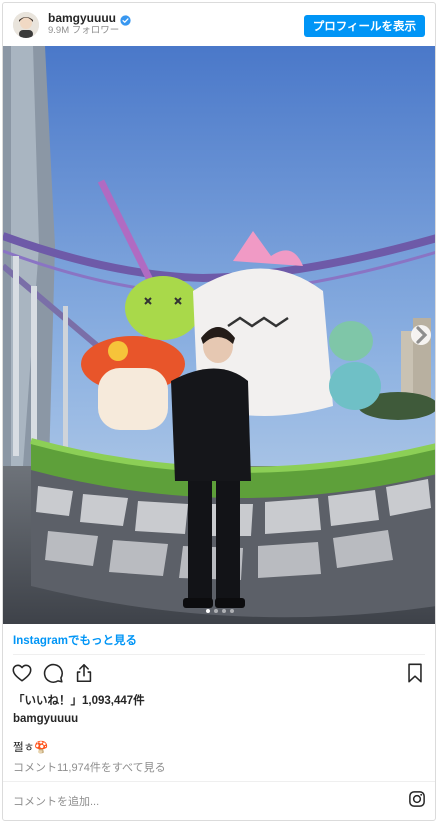 Image resolution: width=438 pixels, height=823 pixels. I want to click on avatar, so click(26, 24).